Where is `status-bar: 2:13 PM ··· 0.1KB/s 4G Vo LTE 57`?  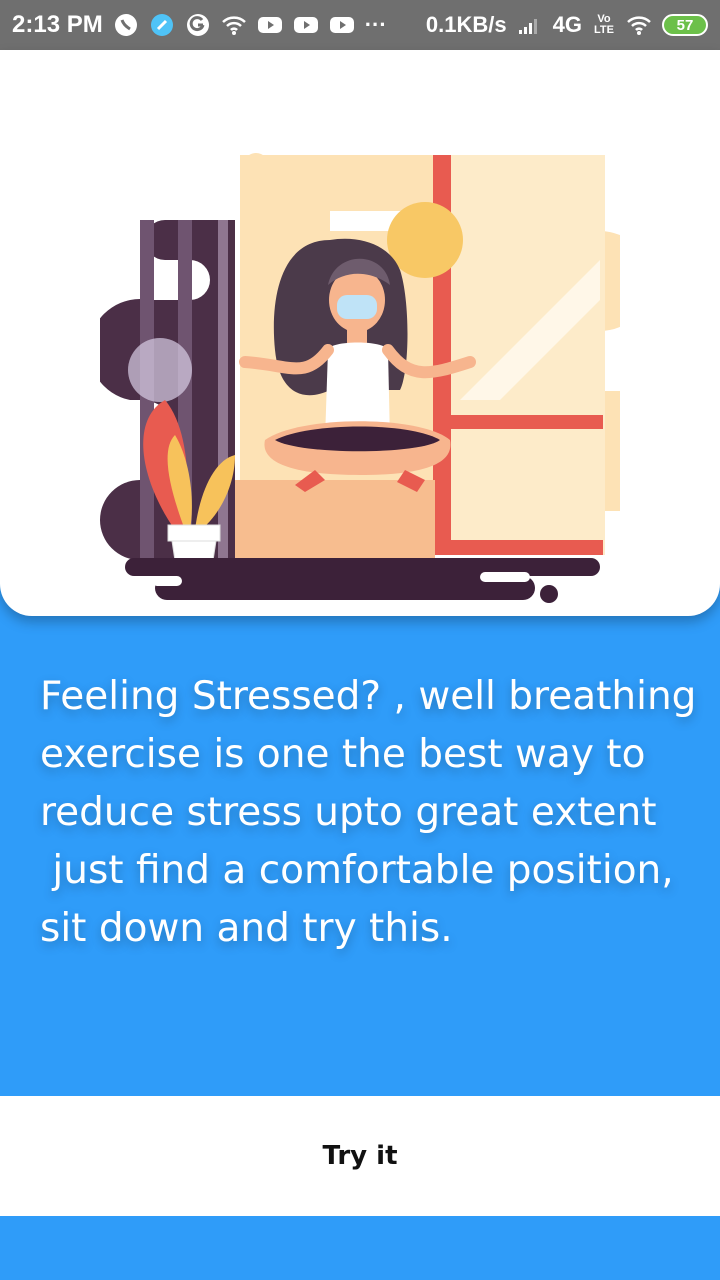 status-bar: 2:13 PM ··· 0.1KB/s 4G Vo LTE 57 is located at coordinates (360, 25).